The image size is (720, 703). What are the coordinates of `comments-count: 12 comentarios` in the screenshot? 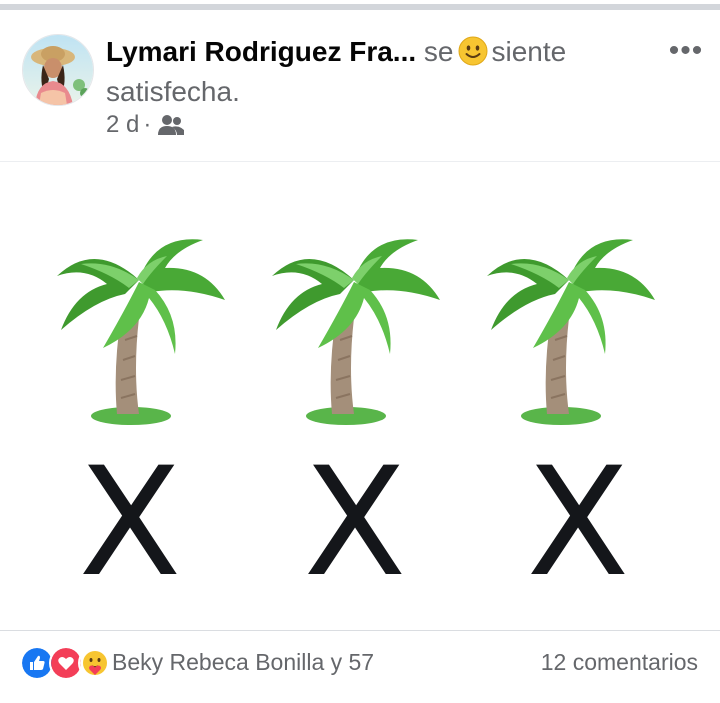 It's located at (619, 662).